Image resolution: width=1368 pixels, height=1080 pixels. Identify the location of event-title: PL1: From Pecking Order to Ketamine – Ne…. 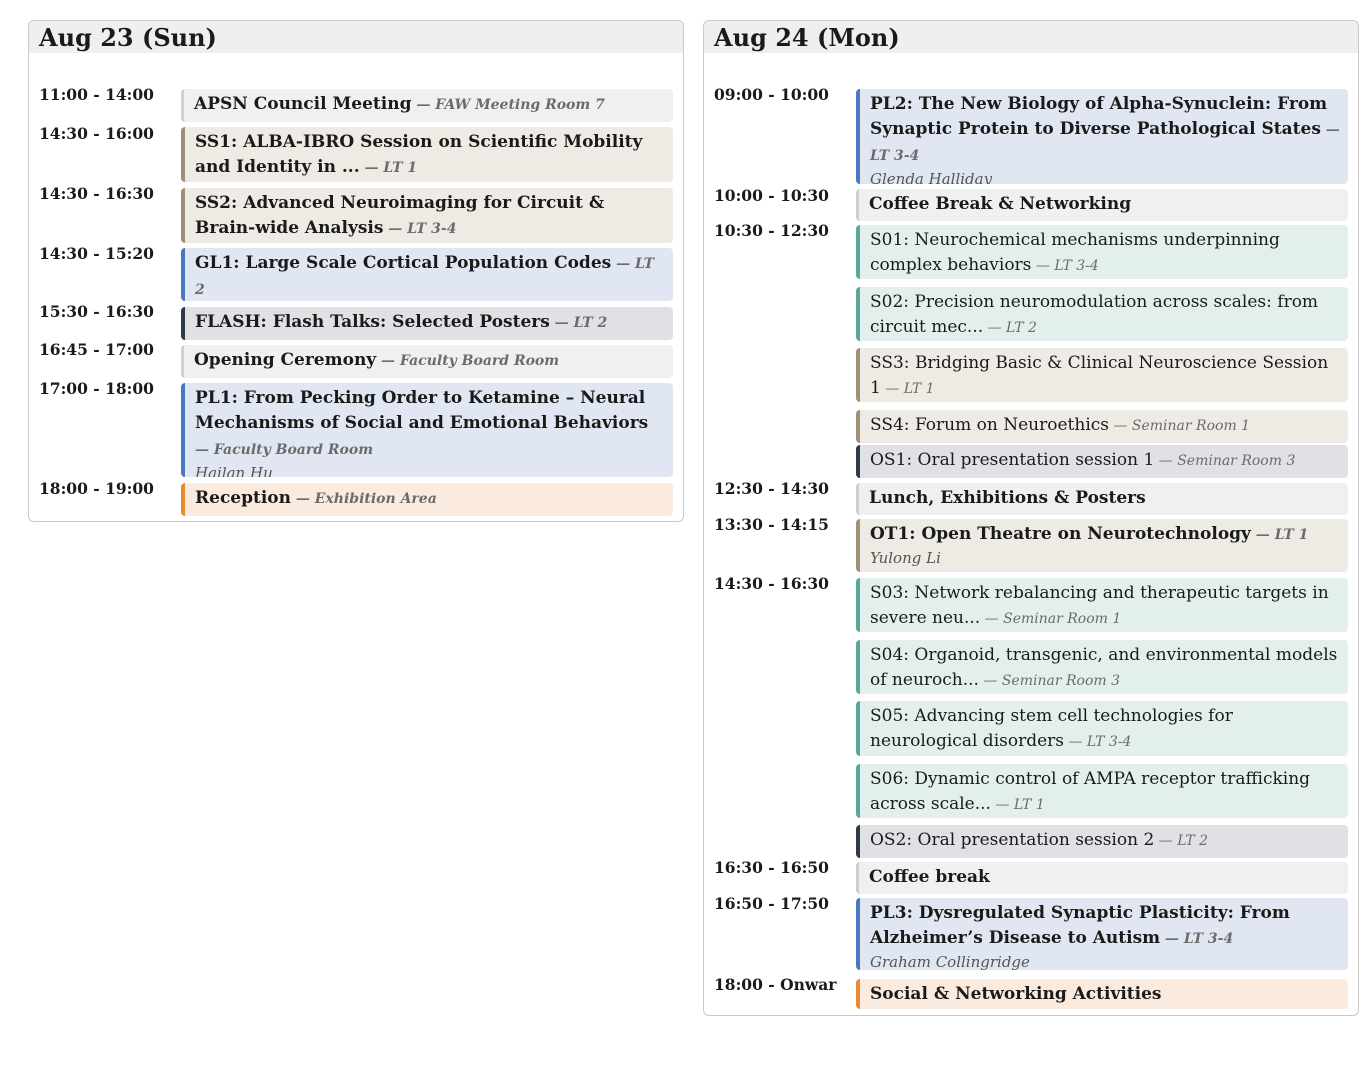
(422, 410).